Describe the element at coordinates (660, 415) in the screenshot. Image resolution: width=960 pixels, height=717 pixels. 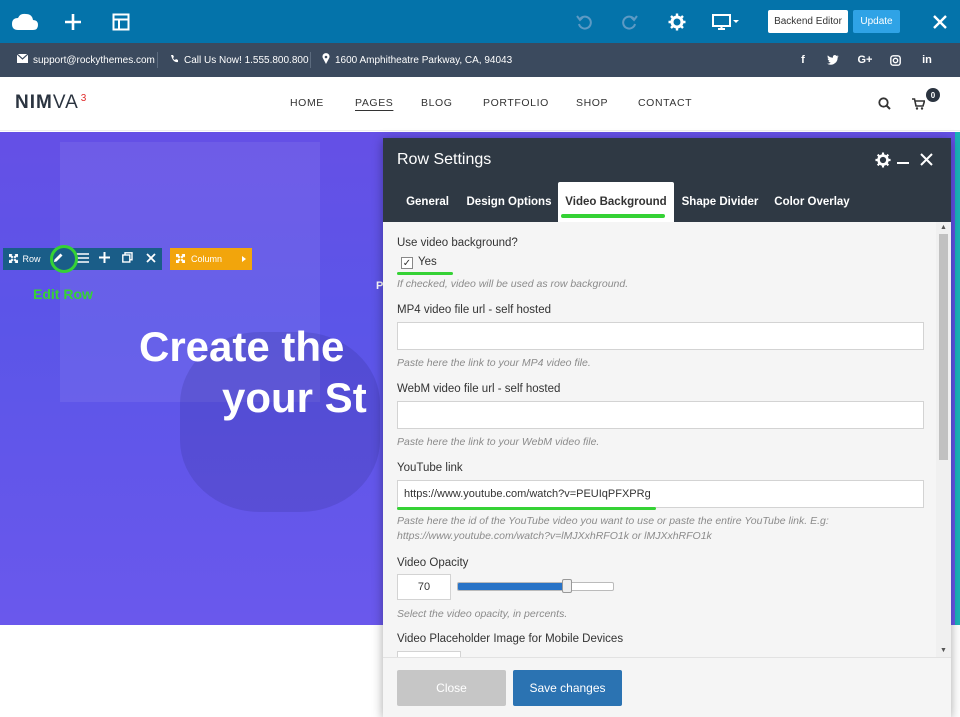
I see `webm-url-input` at that location.